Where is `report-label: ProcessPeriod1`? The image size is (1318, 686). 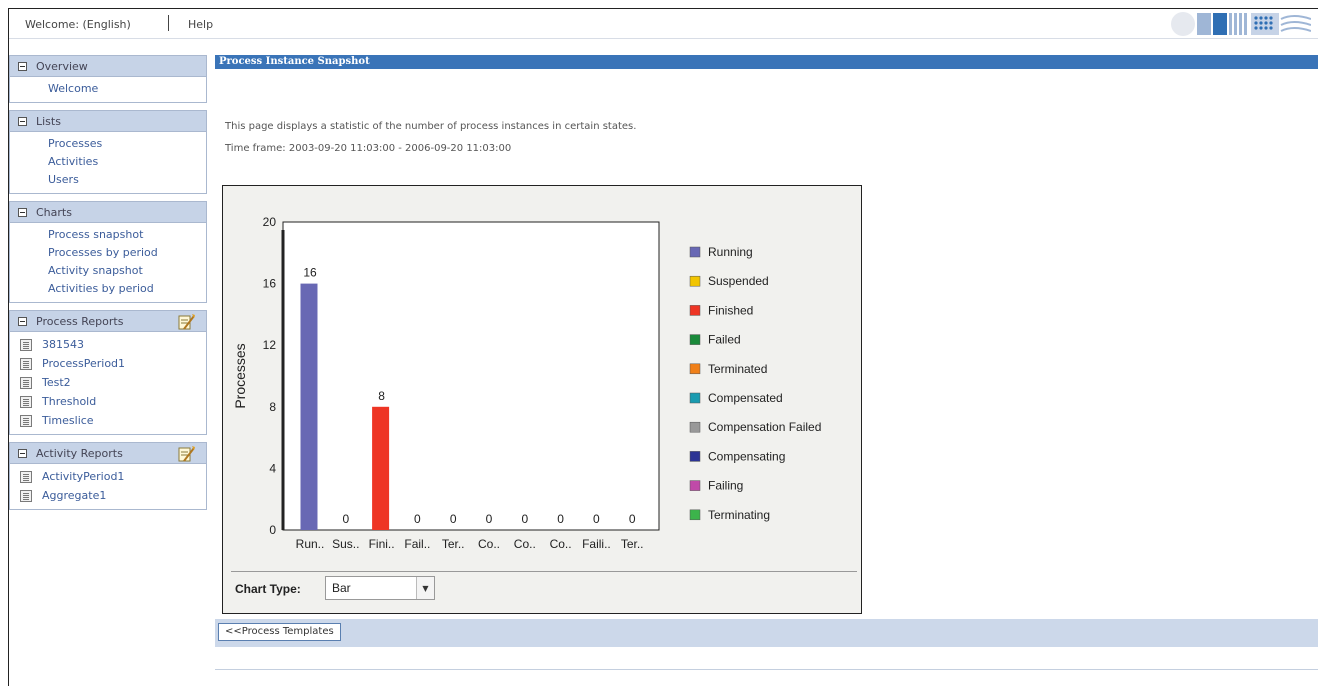
report-label: ProcessPeriod1 is located at coordinates (84, 363).